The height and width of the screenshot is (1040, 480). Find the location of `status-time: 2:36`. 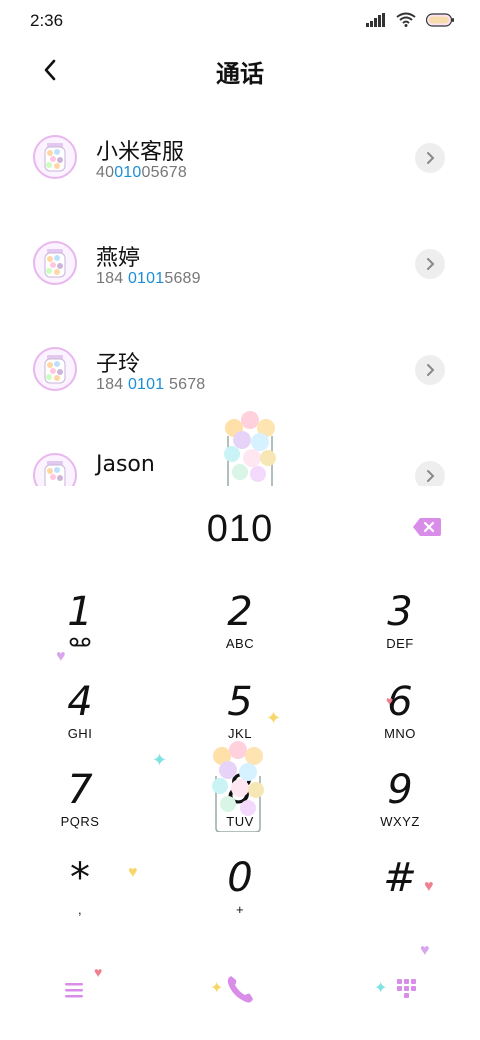

status-time: 2:36 is located at coordinates (47, 20).